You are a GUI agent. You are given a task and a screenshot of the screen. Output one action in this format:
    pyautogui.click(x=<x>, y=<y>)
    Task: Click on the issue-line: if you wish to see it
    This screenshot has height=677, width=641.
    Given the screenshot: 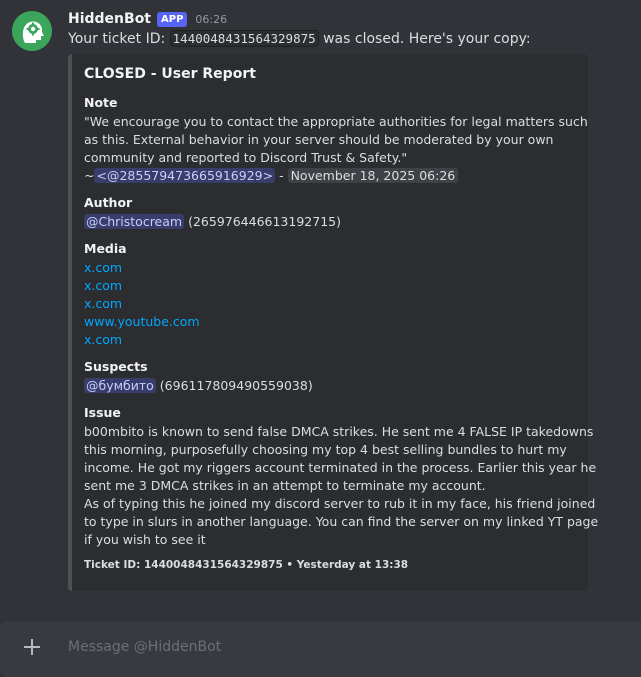 What is the action you would take?
    pyautogui.click(x=145, y=539)
    